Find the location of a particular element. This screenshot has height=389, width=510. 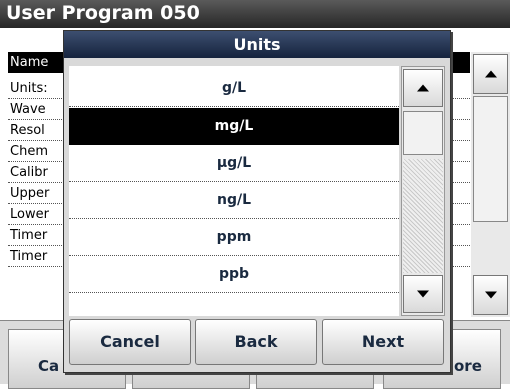

window-title: User Program 050 is located at coordinates (103, 13).